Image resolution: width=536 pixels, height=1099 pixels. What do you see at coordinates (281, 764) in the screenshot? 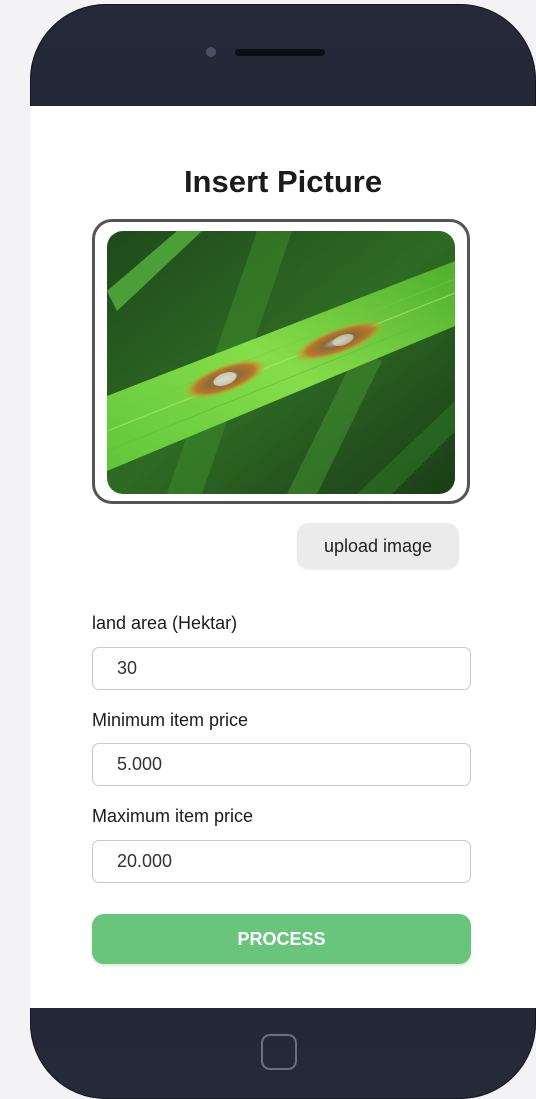
I see `minimum-price-input` at bounding box center [281, 764].